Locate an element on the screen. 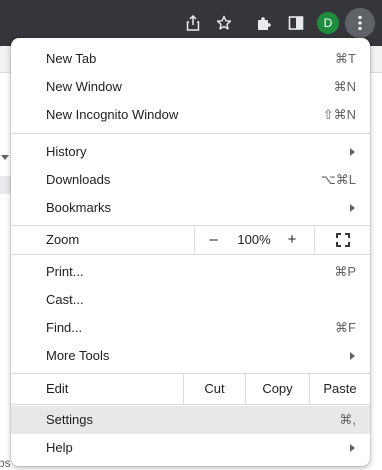  menu-item-shortcut: ⌘F is located at coordinates (345, 327).